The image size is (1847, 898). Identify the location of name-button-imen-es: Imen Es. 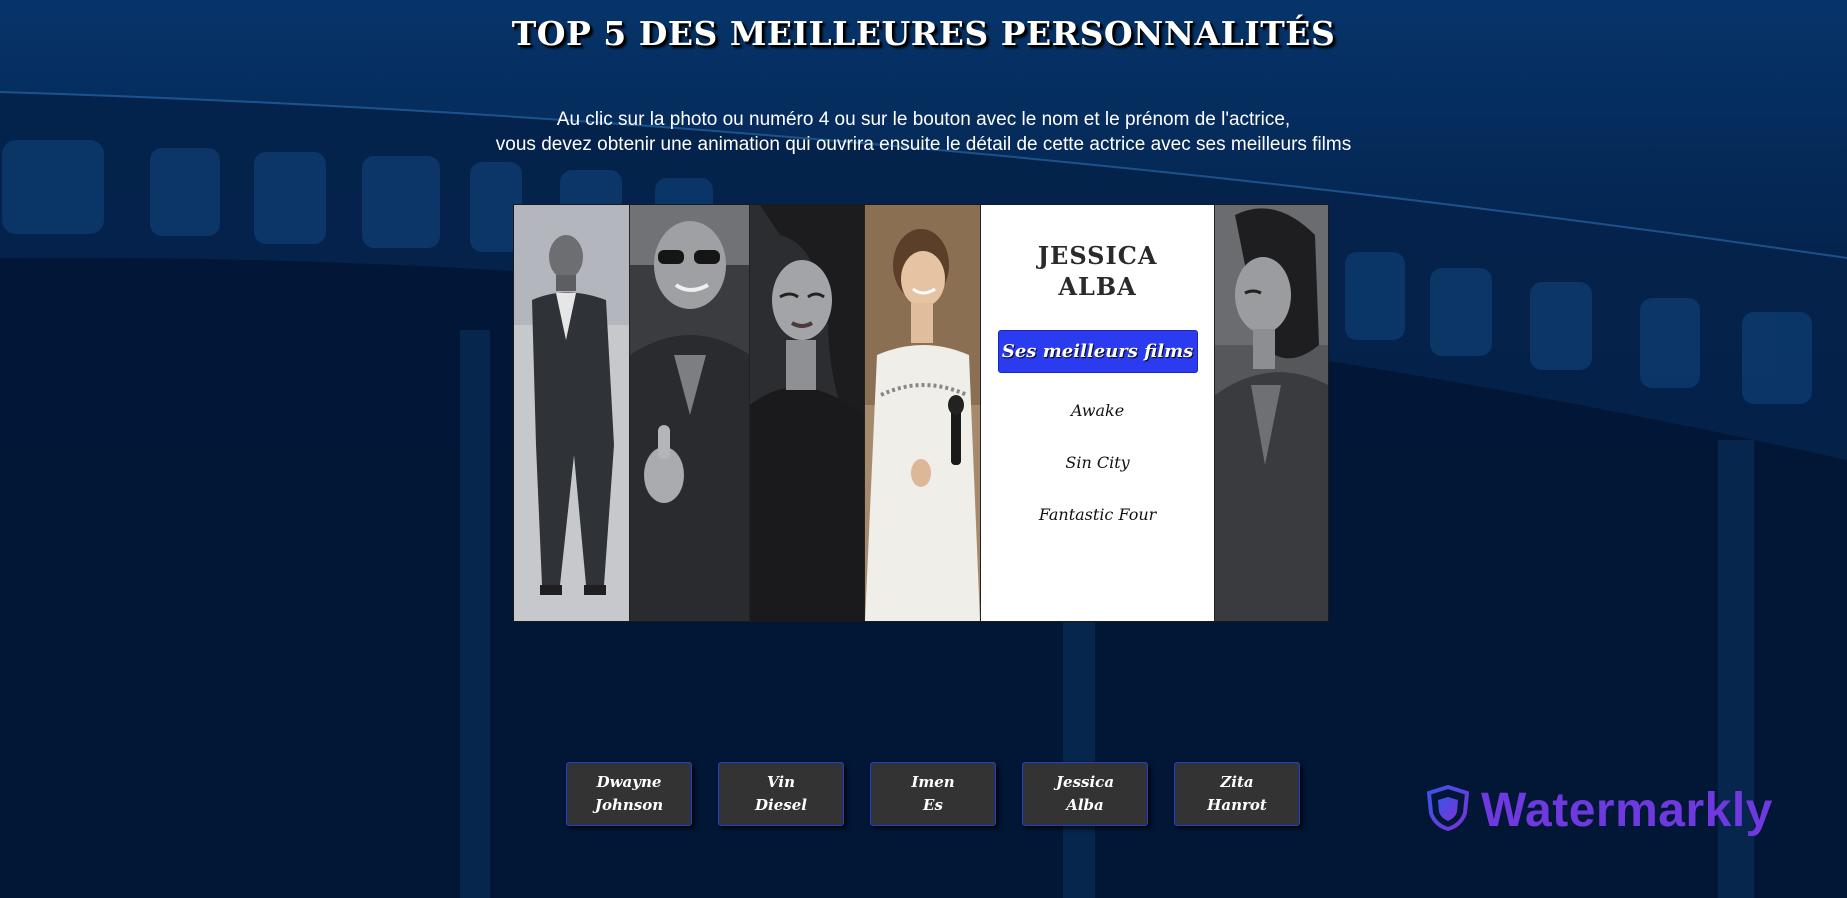
(933, 794).